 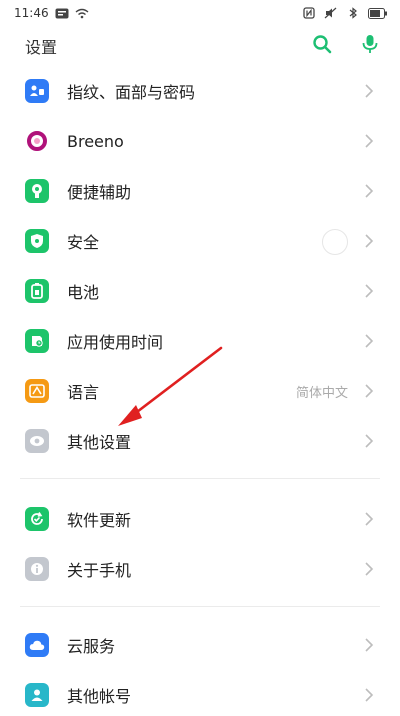 What do you see at coordinates (200, 241) in the screenshot?
I see `settings-item-security: 安全` at bounding box center [200, 241].